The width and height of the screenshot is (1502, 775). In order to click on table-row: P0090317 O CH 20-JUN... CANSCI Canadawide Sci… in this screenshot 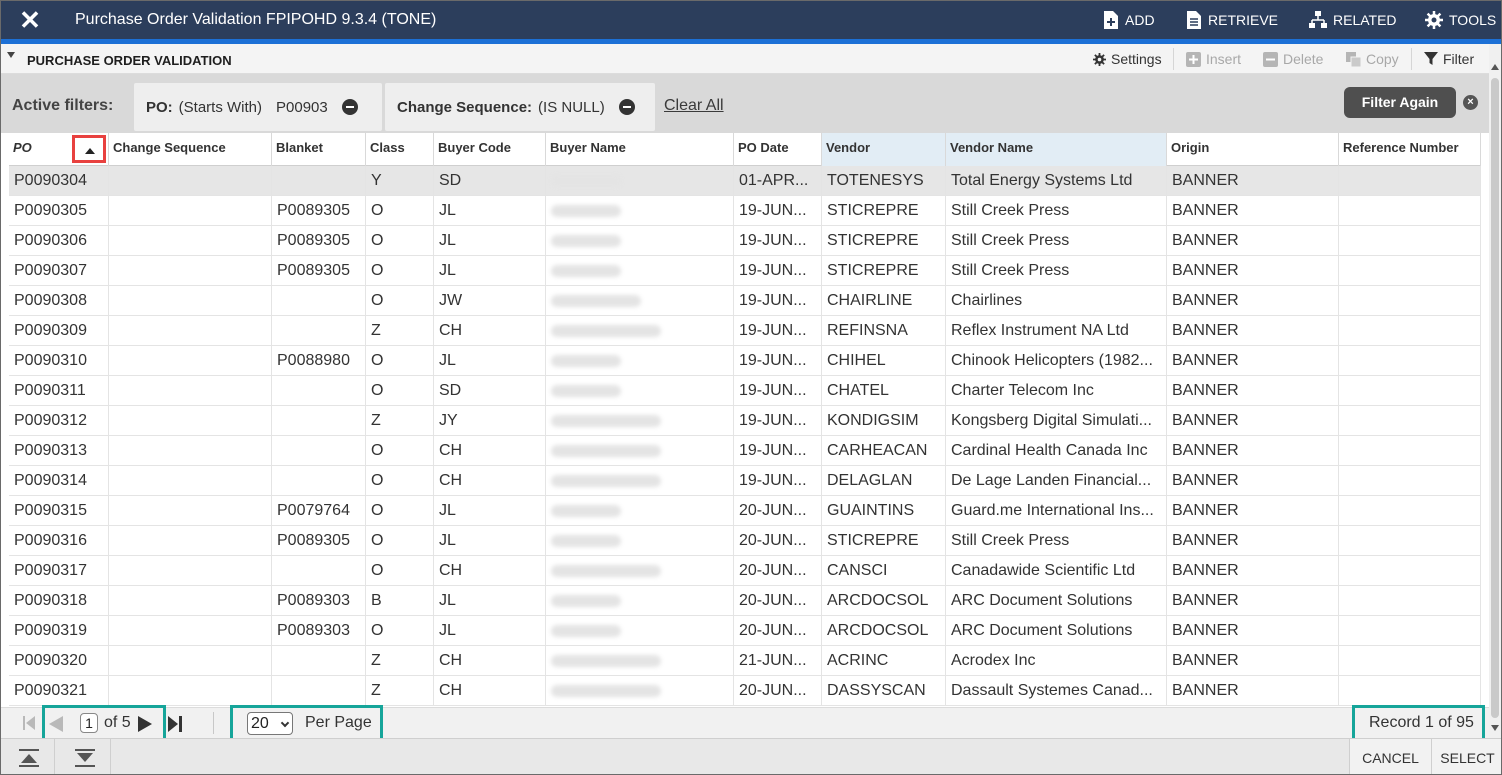, I will do `click(745, 571)`.